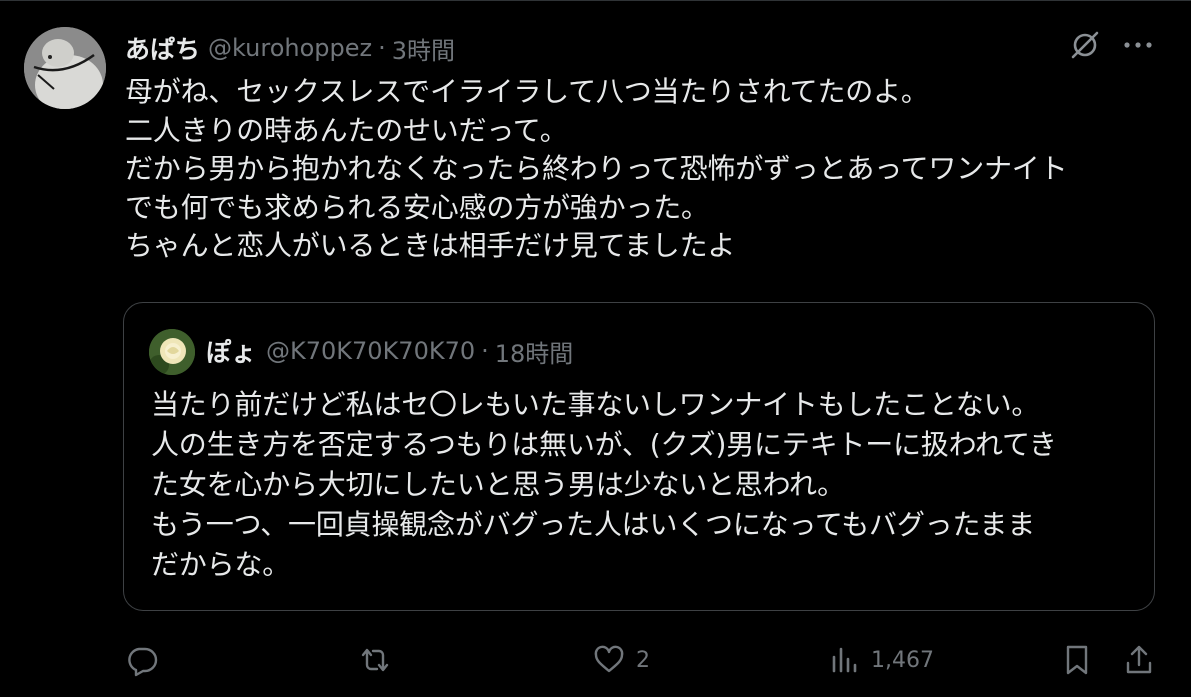 The width and height of the screenshot is (1191, 697). I want to click on author-handle: @kurohoppez, so click(290, 48).